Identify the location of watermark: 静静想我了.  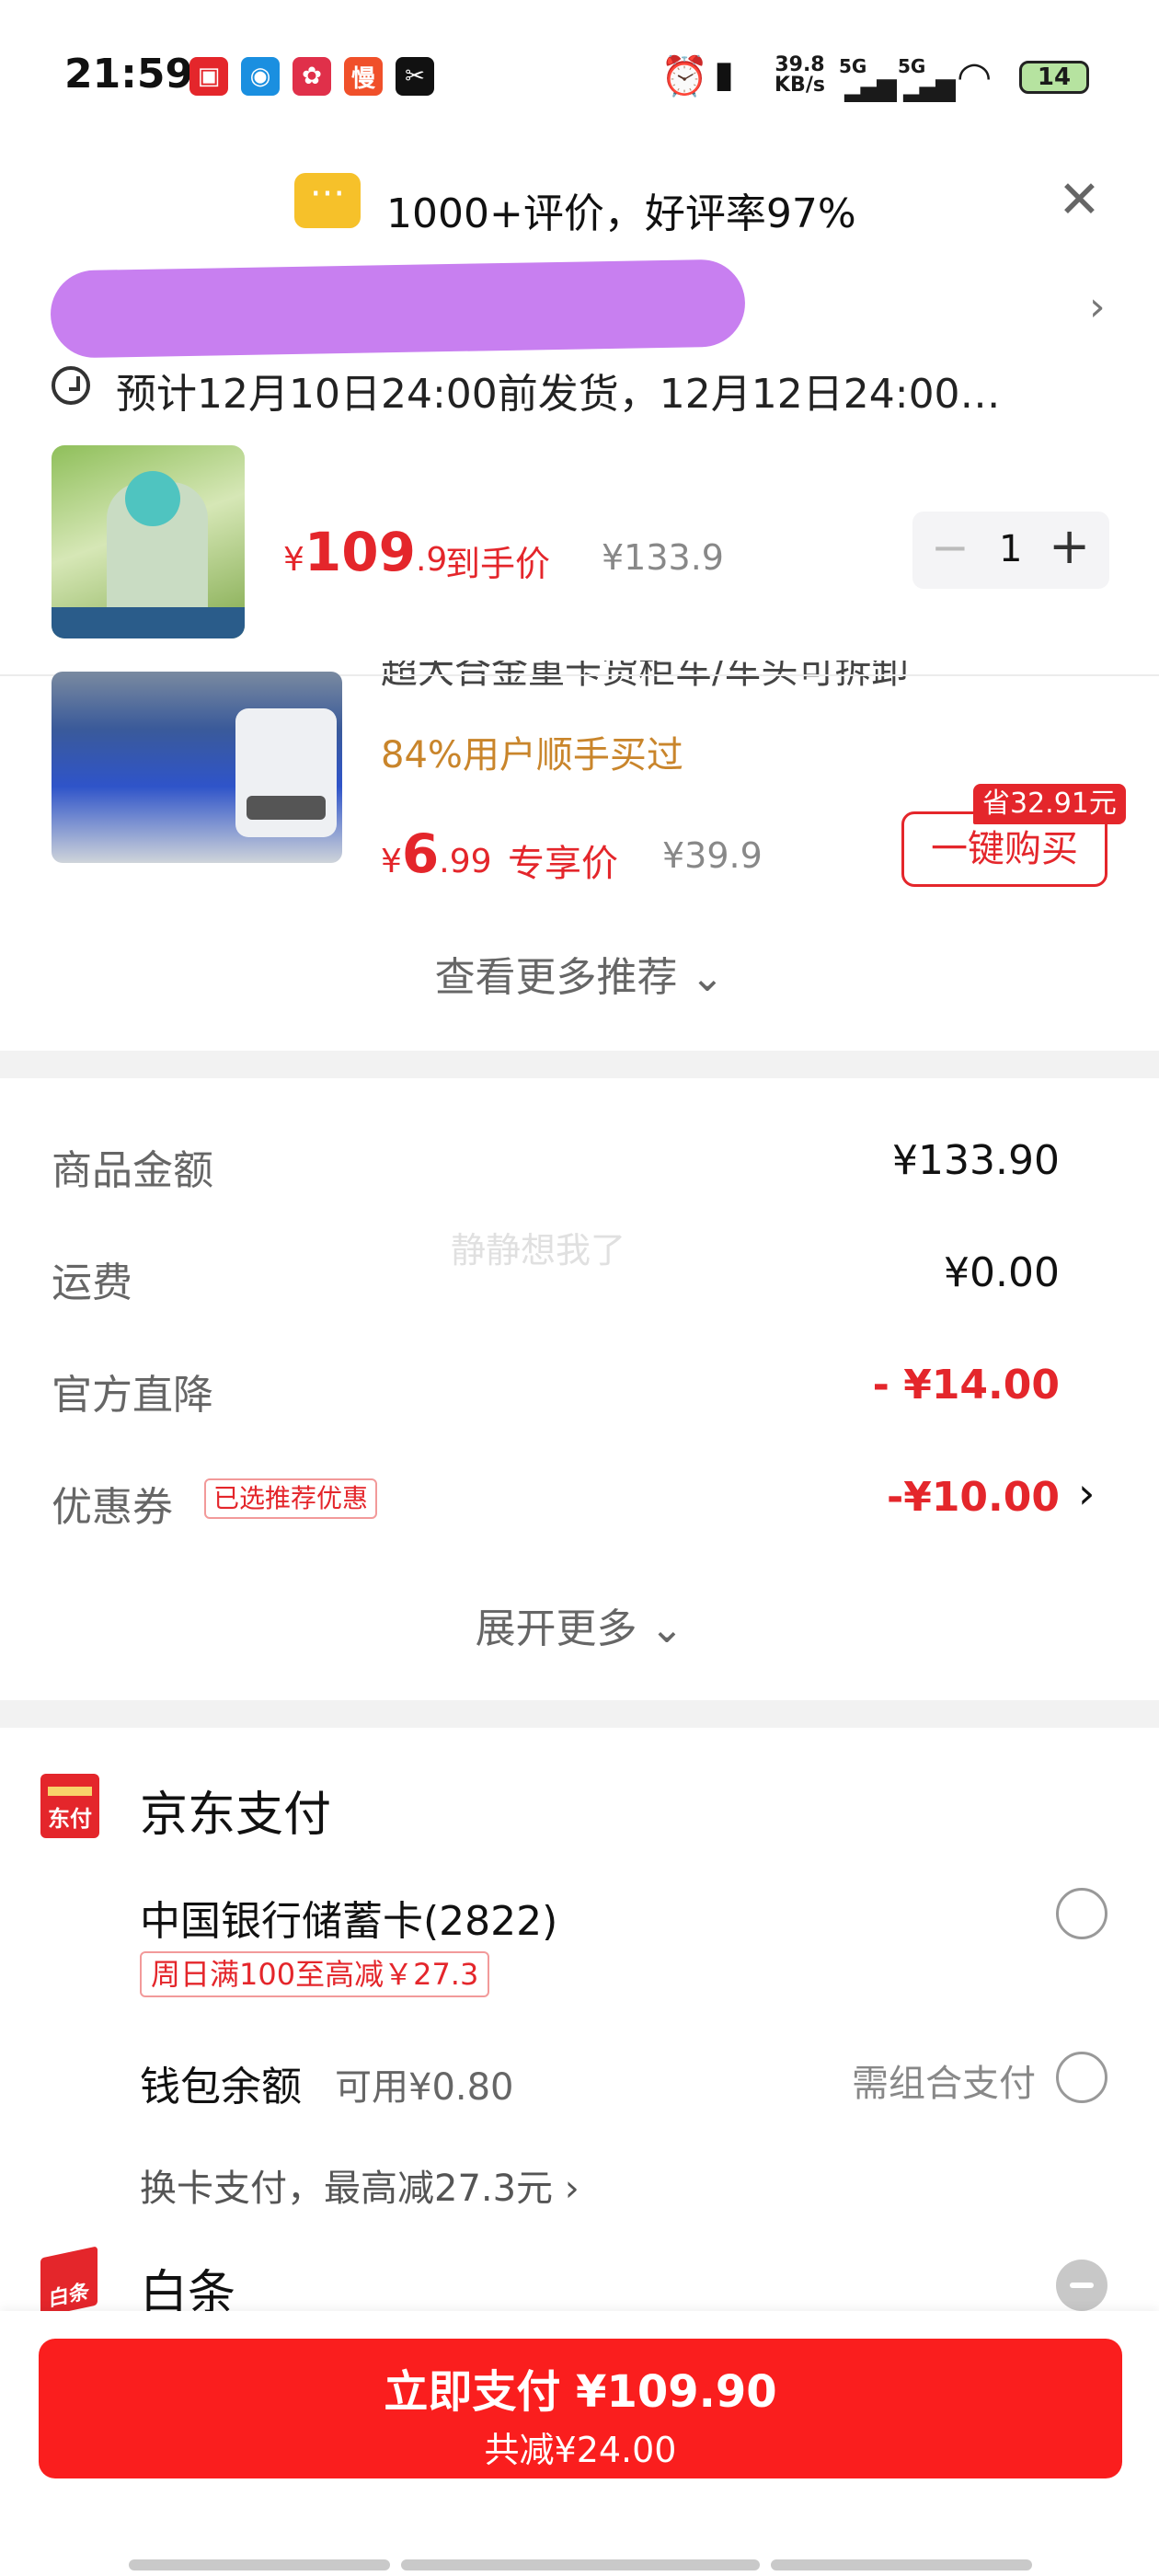
(538, 1250).